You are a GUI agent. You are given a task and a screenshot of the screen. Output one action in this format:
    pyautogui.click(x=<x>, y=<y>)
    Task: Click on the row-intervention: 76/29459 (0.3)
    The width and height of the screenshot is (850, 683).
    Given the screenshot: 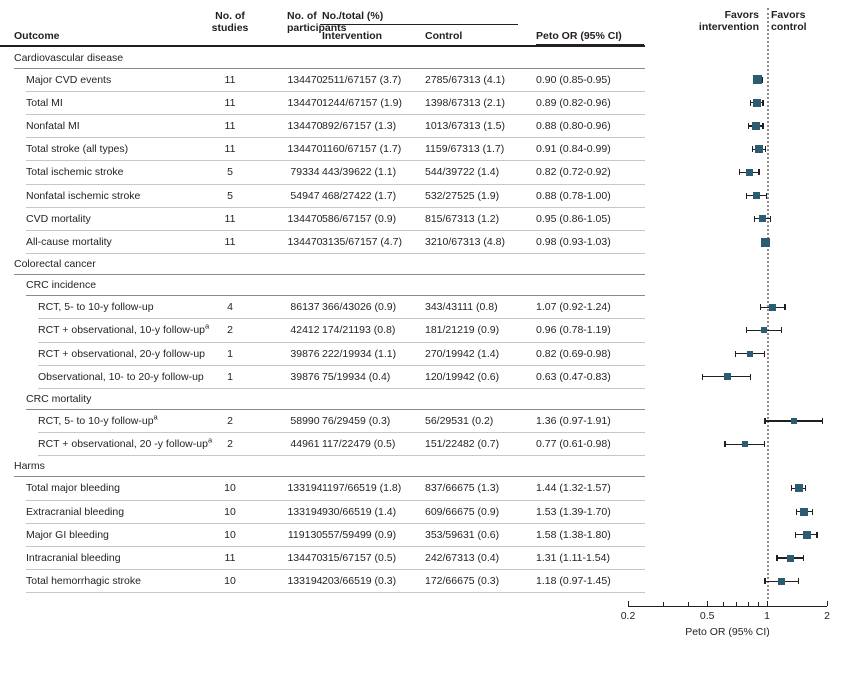 What is the action you would take?
    pyautogui.click(x=356, y=421)
    